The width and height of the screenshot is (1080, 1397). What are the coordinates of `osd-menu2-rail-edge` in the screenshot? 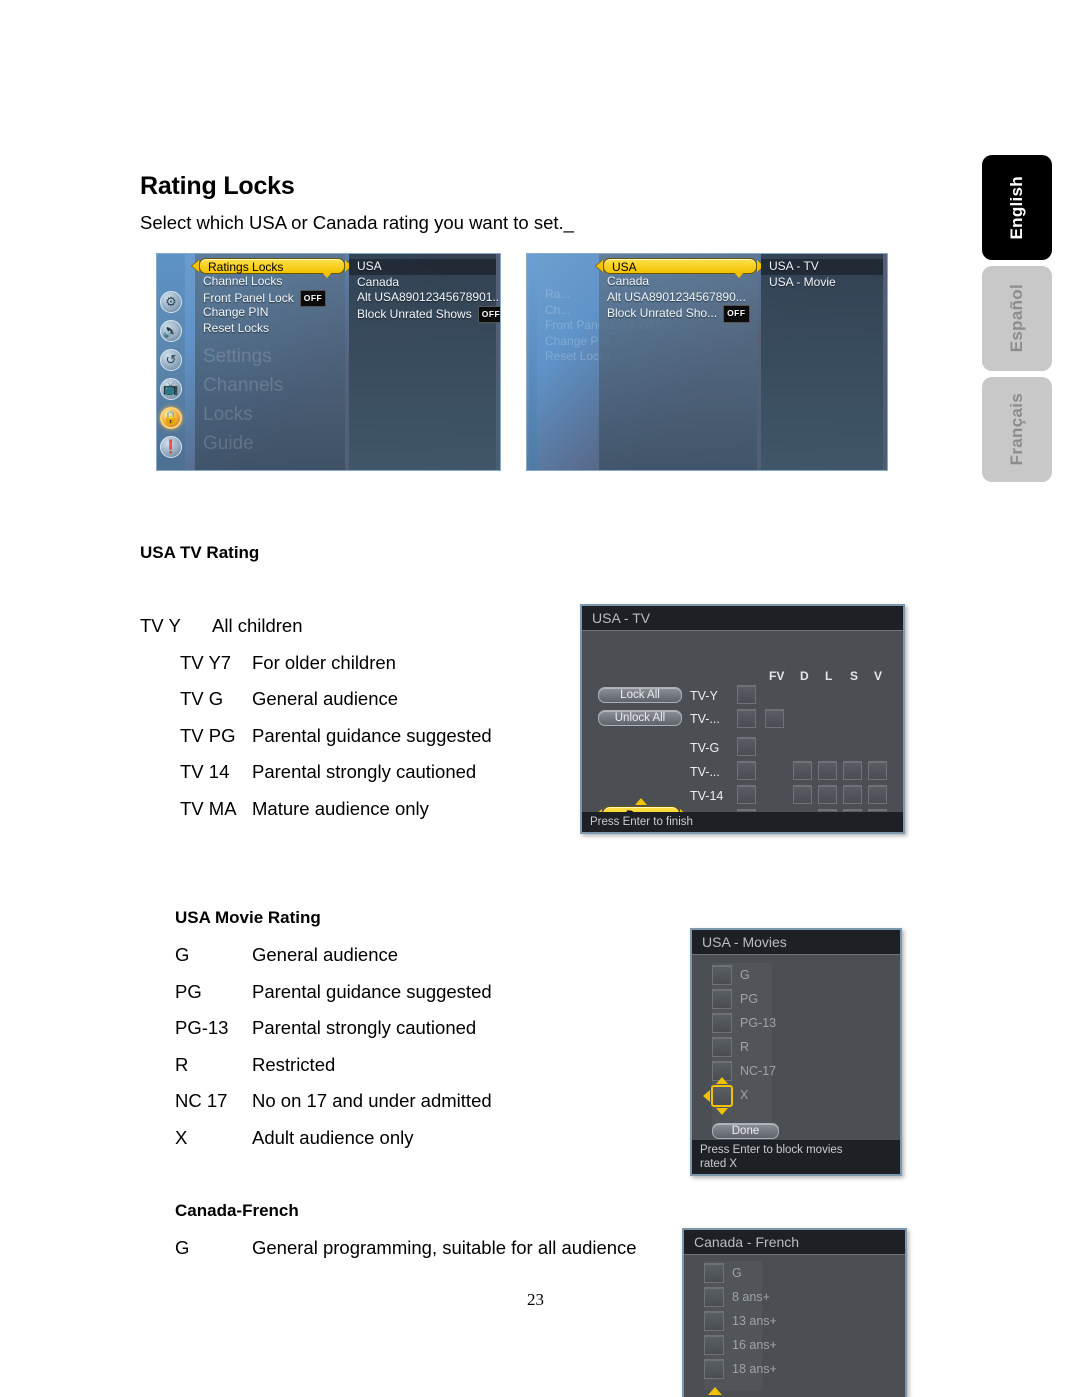 It's located at (533, 362).